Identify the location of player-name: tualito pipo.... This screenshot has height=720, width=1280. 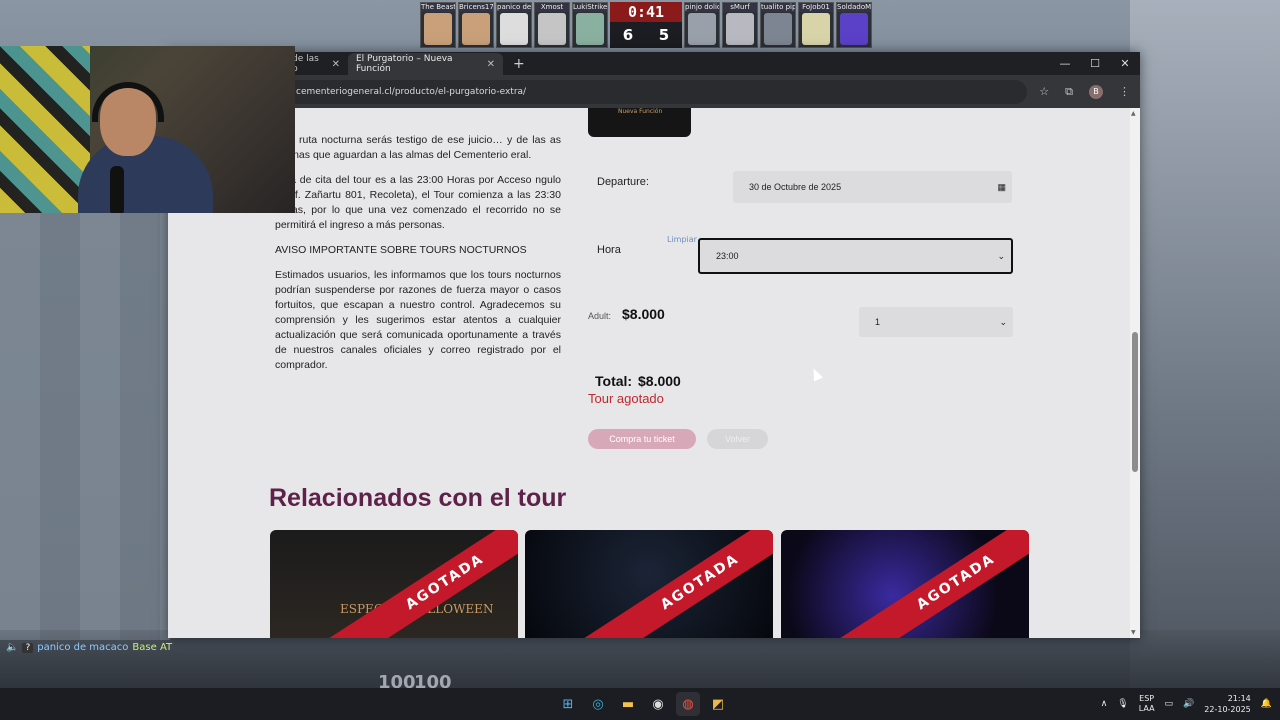
(778, 7).